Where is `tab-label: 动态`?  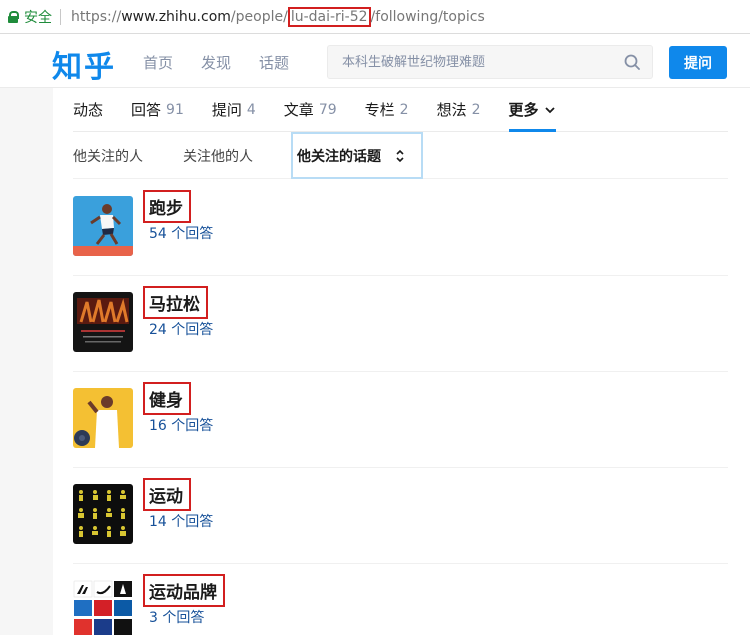
tab-label: 动态 is located at coordinates (88, 110).